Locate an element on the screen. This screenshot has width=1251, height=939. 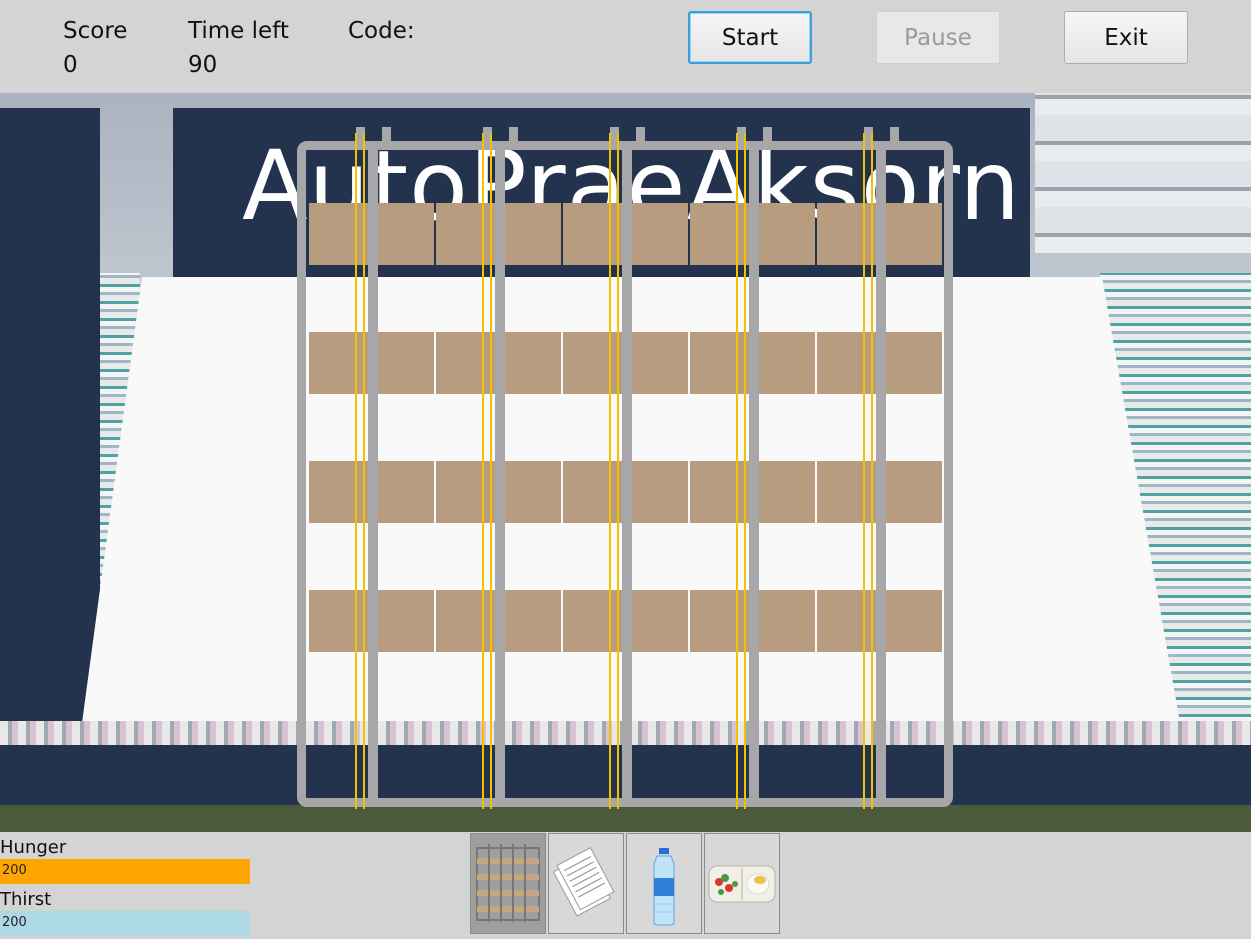
score-label: Score is located at coordinates (95, 31).